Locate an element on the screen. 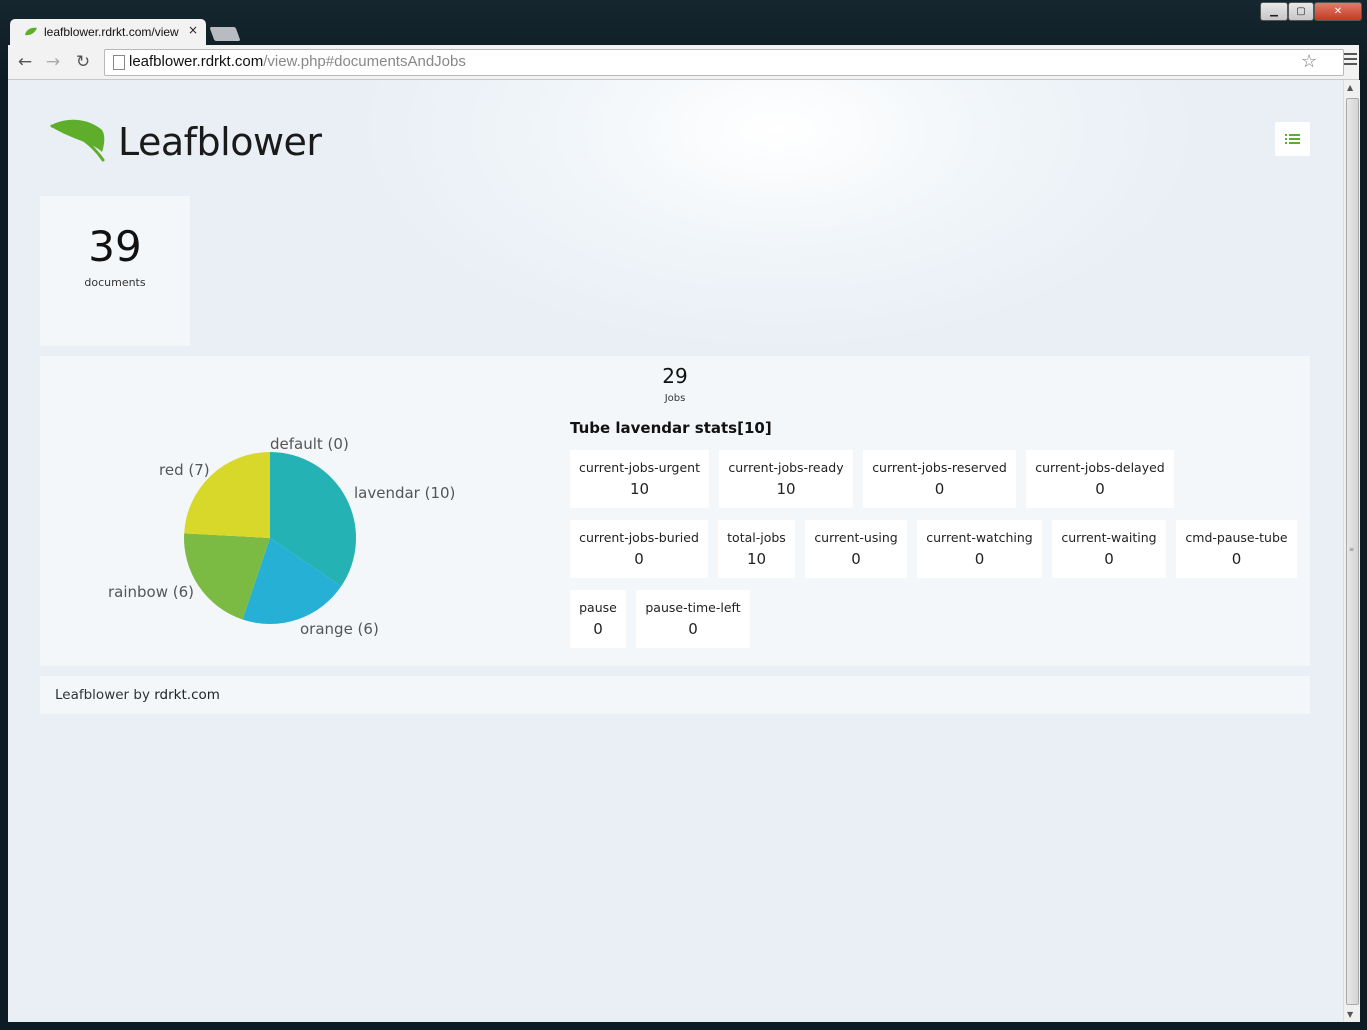 The height and width of the screenshot is (1030, 1367). brand-title: Leafblower is located at coordinates (220, 142).